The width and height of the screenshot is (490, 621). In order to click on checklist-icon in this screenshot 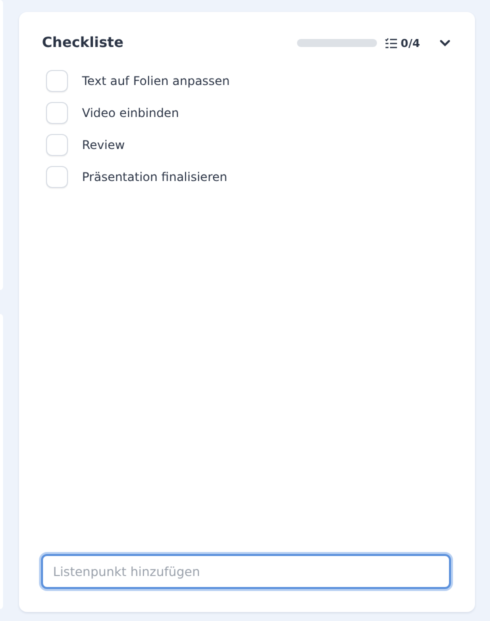, I will do `click(390, 43)`.